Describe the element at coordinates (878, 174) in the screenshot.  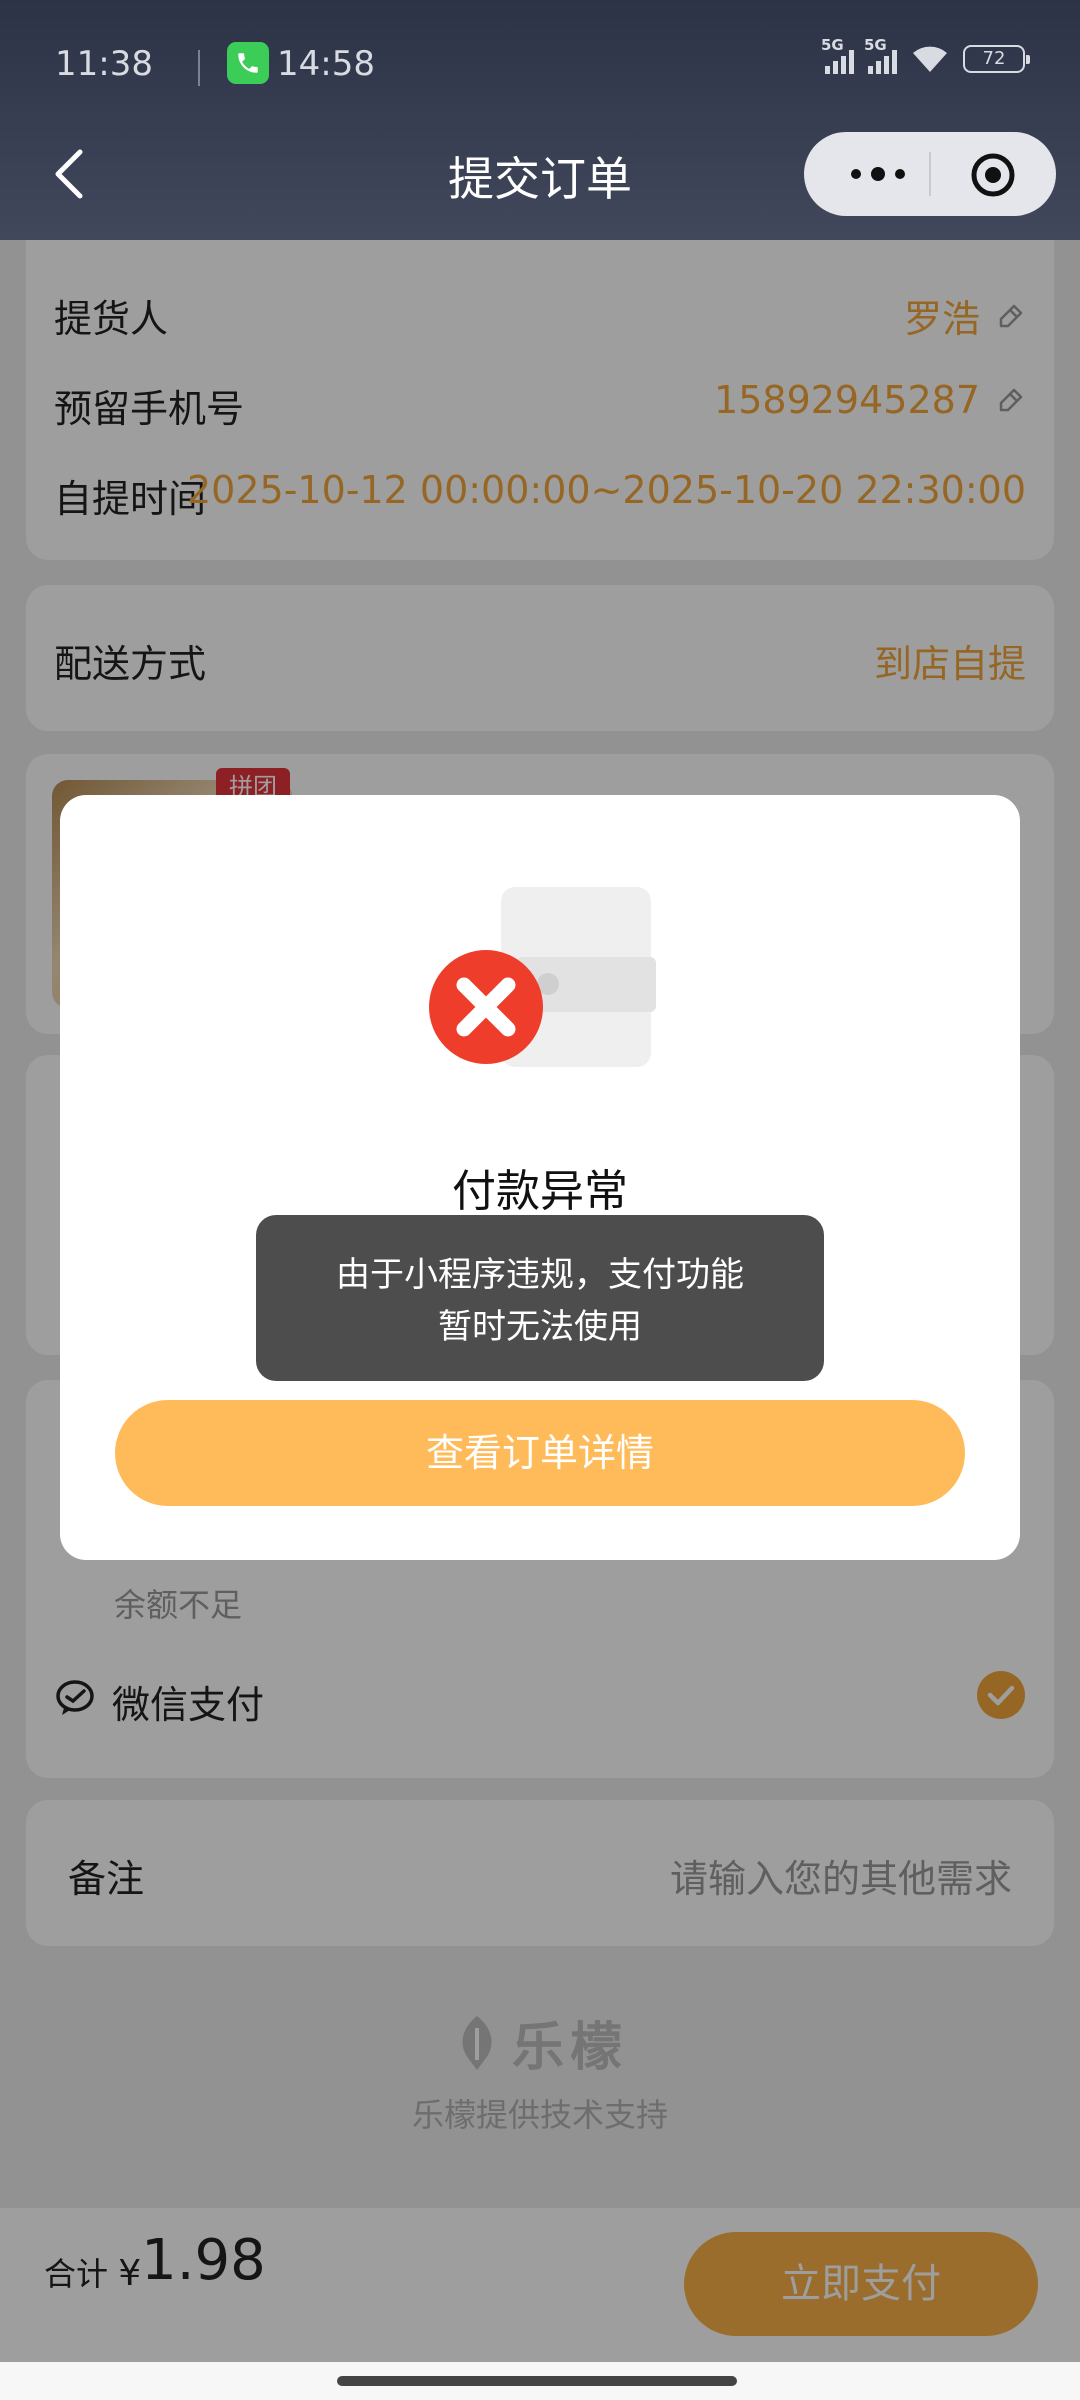
I see `more-icon` at that location.